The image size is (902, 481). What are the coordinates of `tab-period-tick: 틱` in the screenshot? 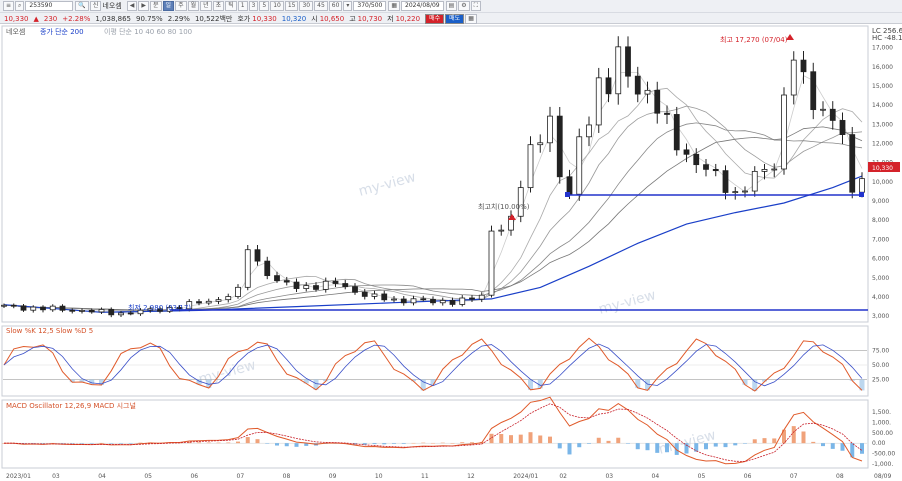 It's located at (231, 6).